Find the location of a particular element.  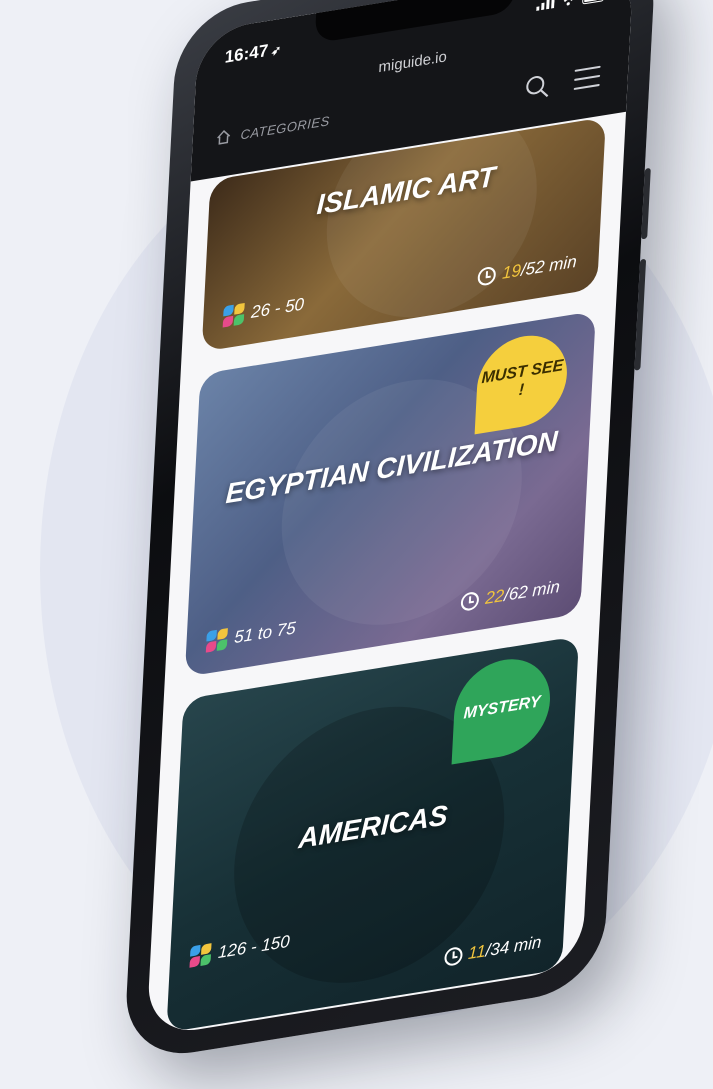

home-icon is located at coordinates (223, 137).